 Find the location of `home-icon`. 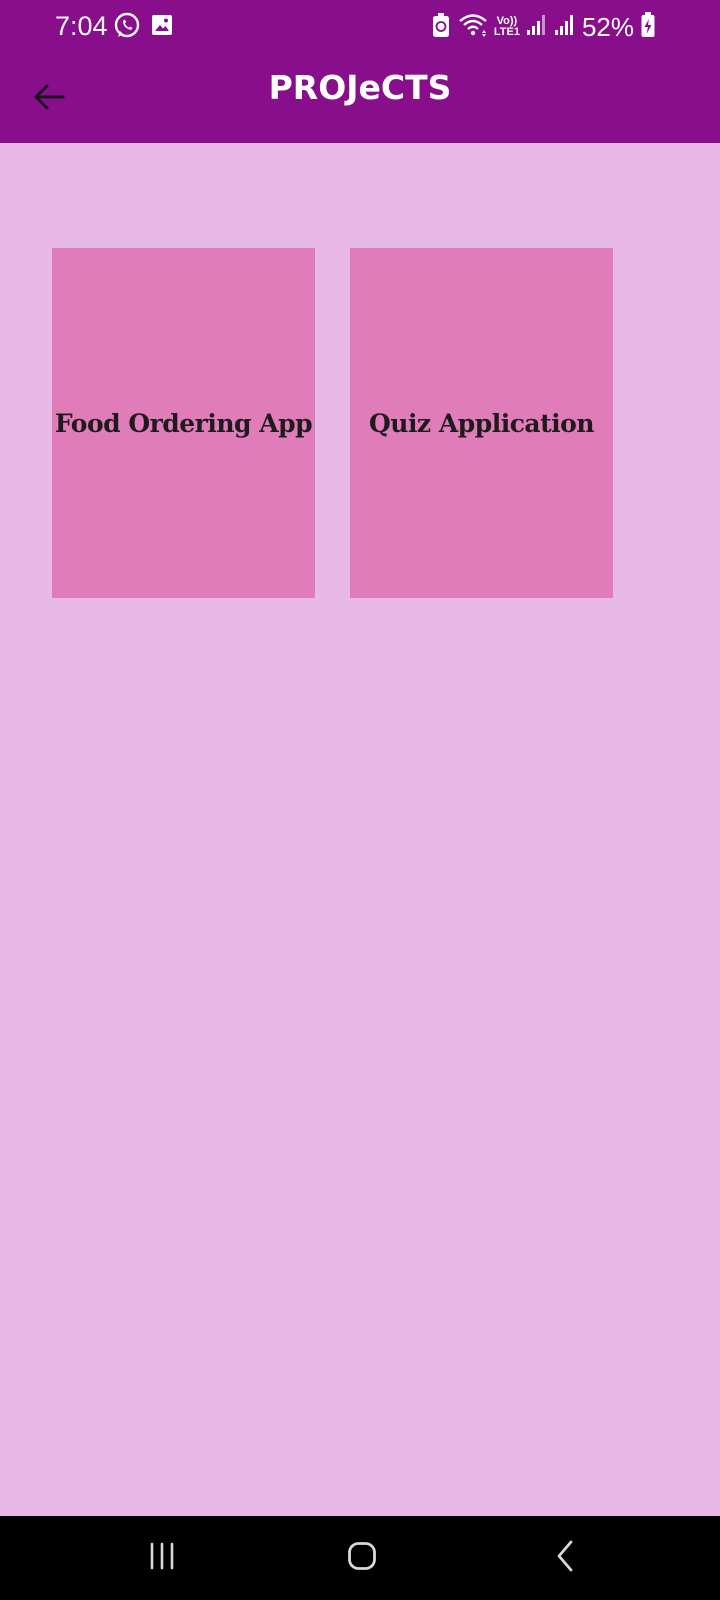

home-icon is located at coordinates (362, 1558).